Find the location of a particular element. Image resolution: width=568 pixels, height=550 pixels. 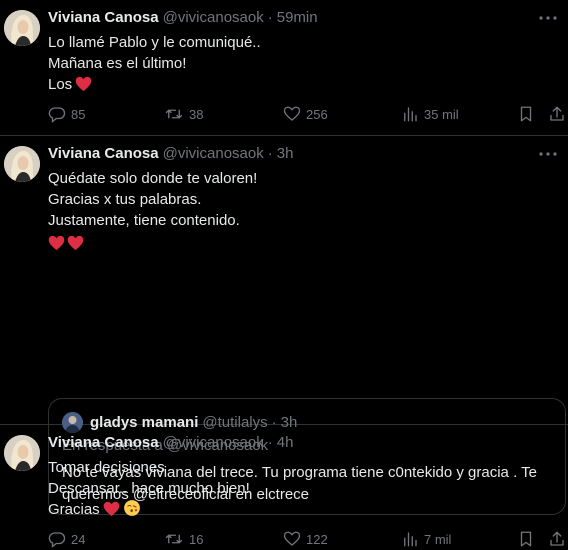

tweet-line-with-emoji: Gracias is located at coordinates (302, 509).